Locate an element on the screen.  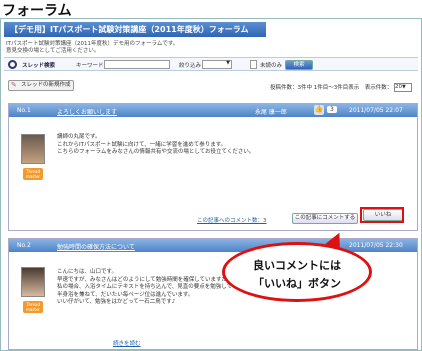
new-thread-label: スレッドの新規作成 is located at coordinates (46, 85).